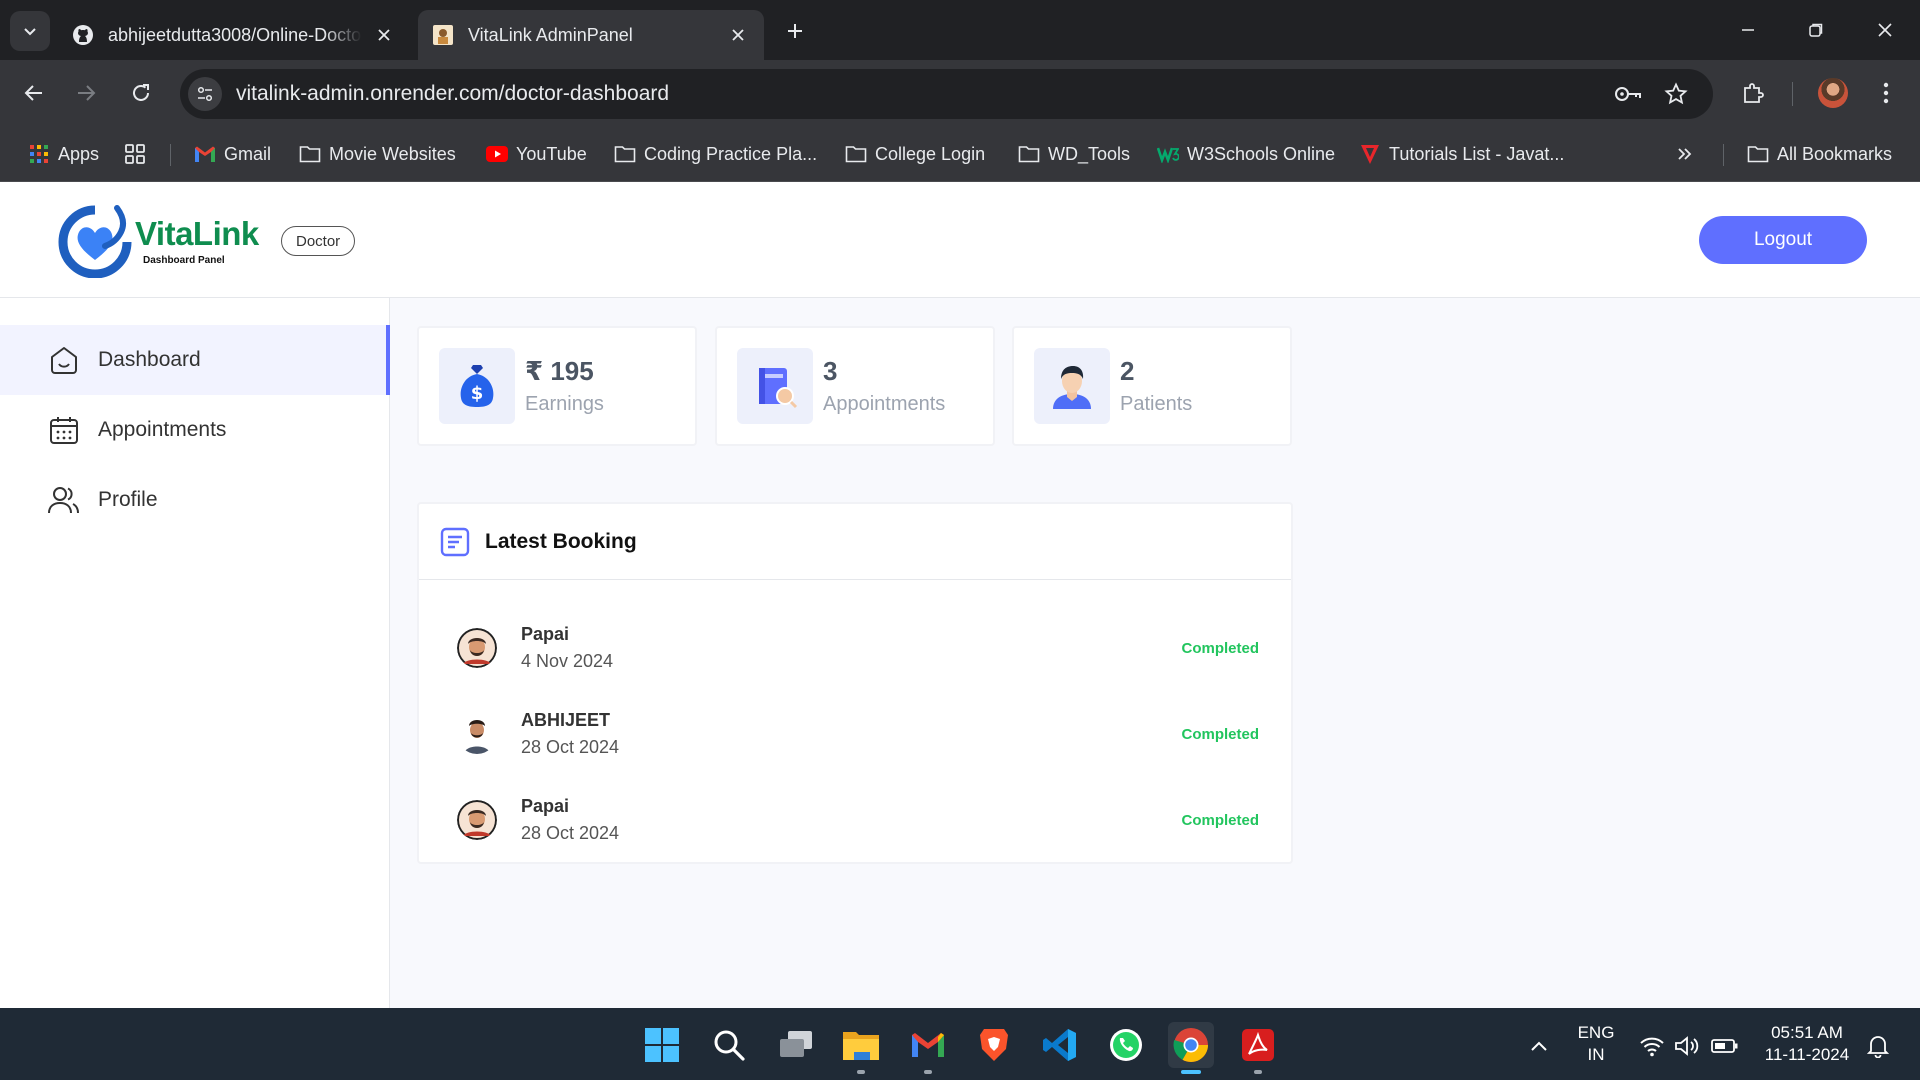  Describe the element at coordinates (1685, 154) in the screenshot. I see `bookmarks-overflow-button` at that location.